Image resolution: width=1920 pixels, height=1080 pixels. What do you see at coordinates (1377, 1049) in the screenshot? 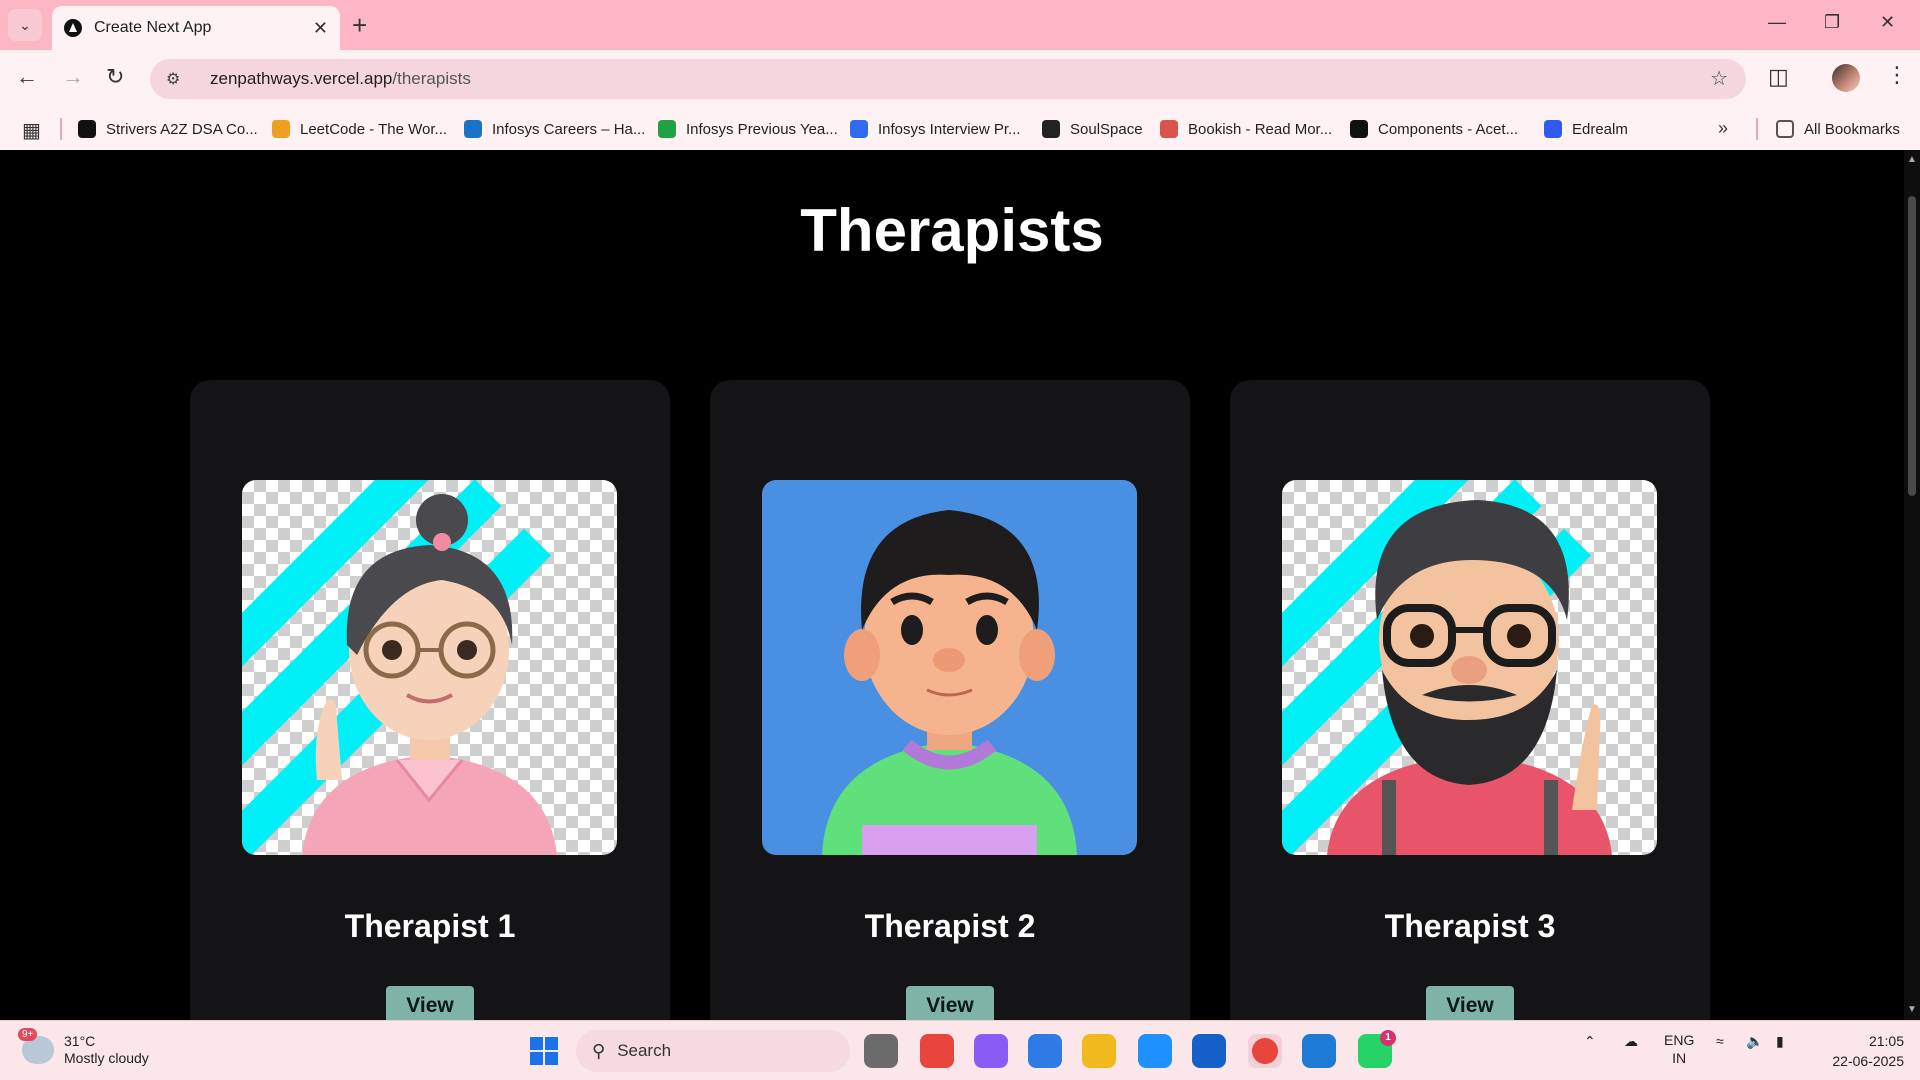
I see `whatsapp-icon: 1` at bounding box center [1377, 1049].